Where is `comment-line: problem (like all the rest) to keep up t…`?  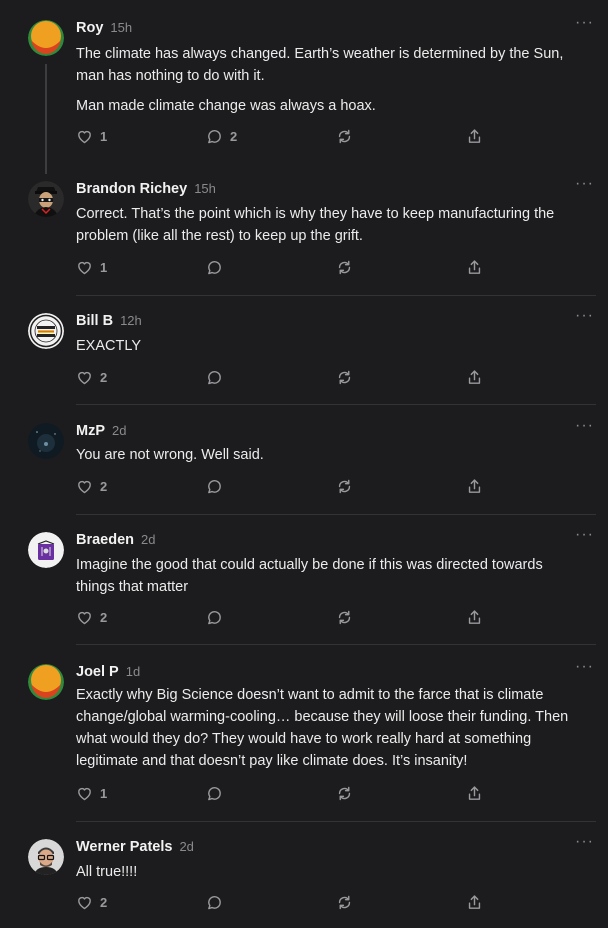
comment-line: problem (like all the rest) to keep up t… is located at coordinates (219, 236).